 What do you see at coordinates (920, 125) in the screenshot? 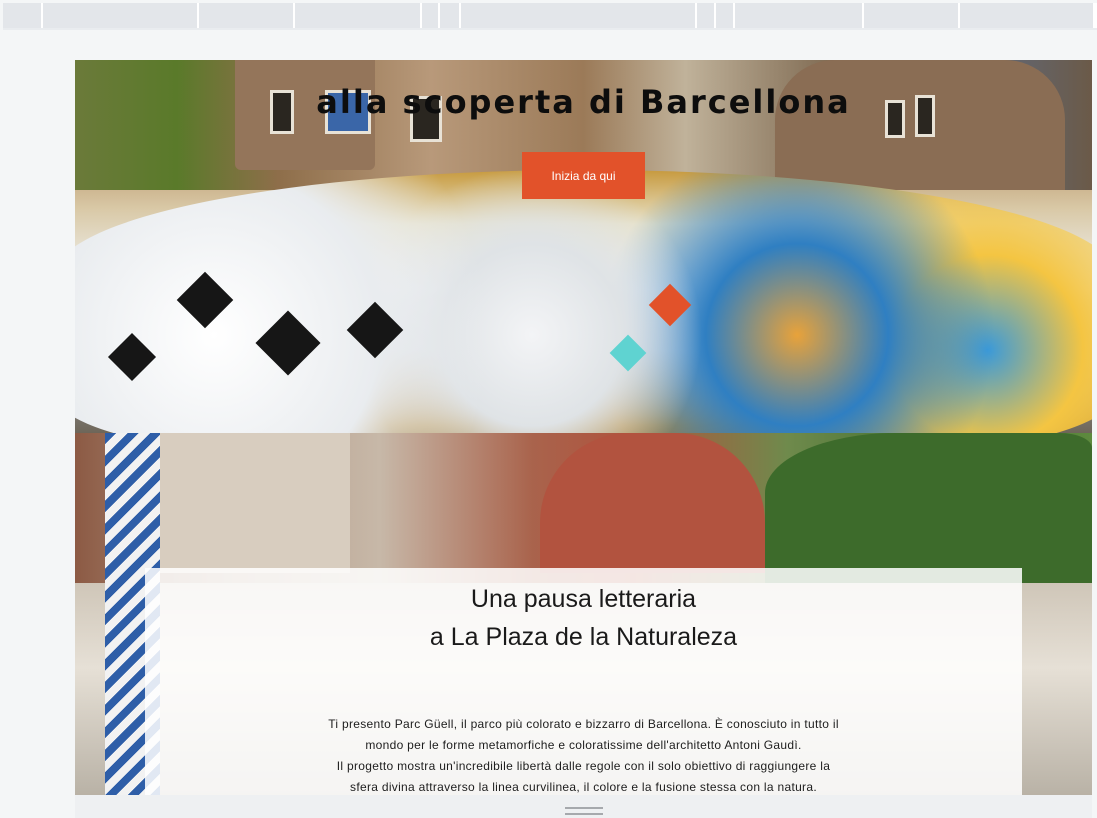
I see `hero-building-right` at bounding box center [920, 125].